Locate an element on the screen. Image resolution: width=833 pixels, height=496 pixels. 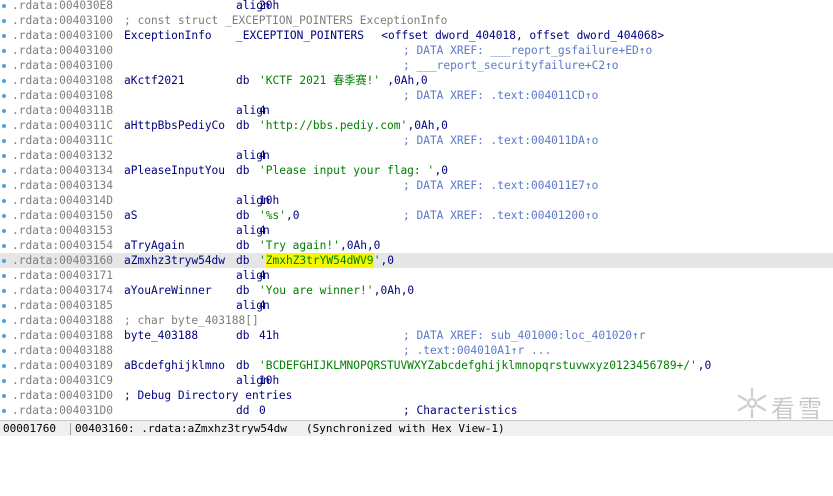
line-address: .rdata:004031C9 is located at coordinates (63, 380).